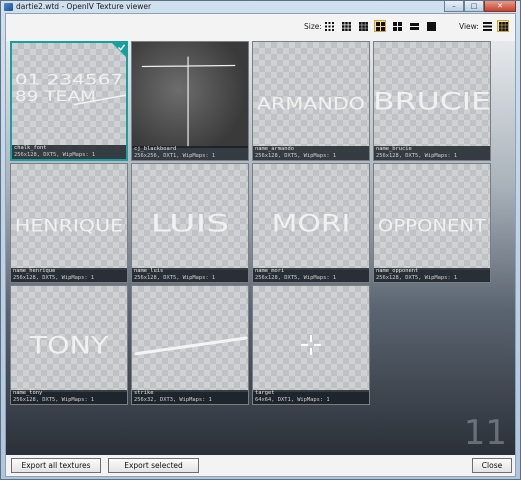 Image resolution: width=521 pixels, height=480 pixels. Describe the element at coordinates (69, 226) in the screenshot. I see `chalk-text: HENRIQUE` at that location.